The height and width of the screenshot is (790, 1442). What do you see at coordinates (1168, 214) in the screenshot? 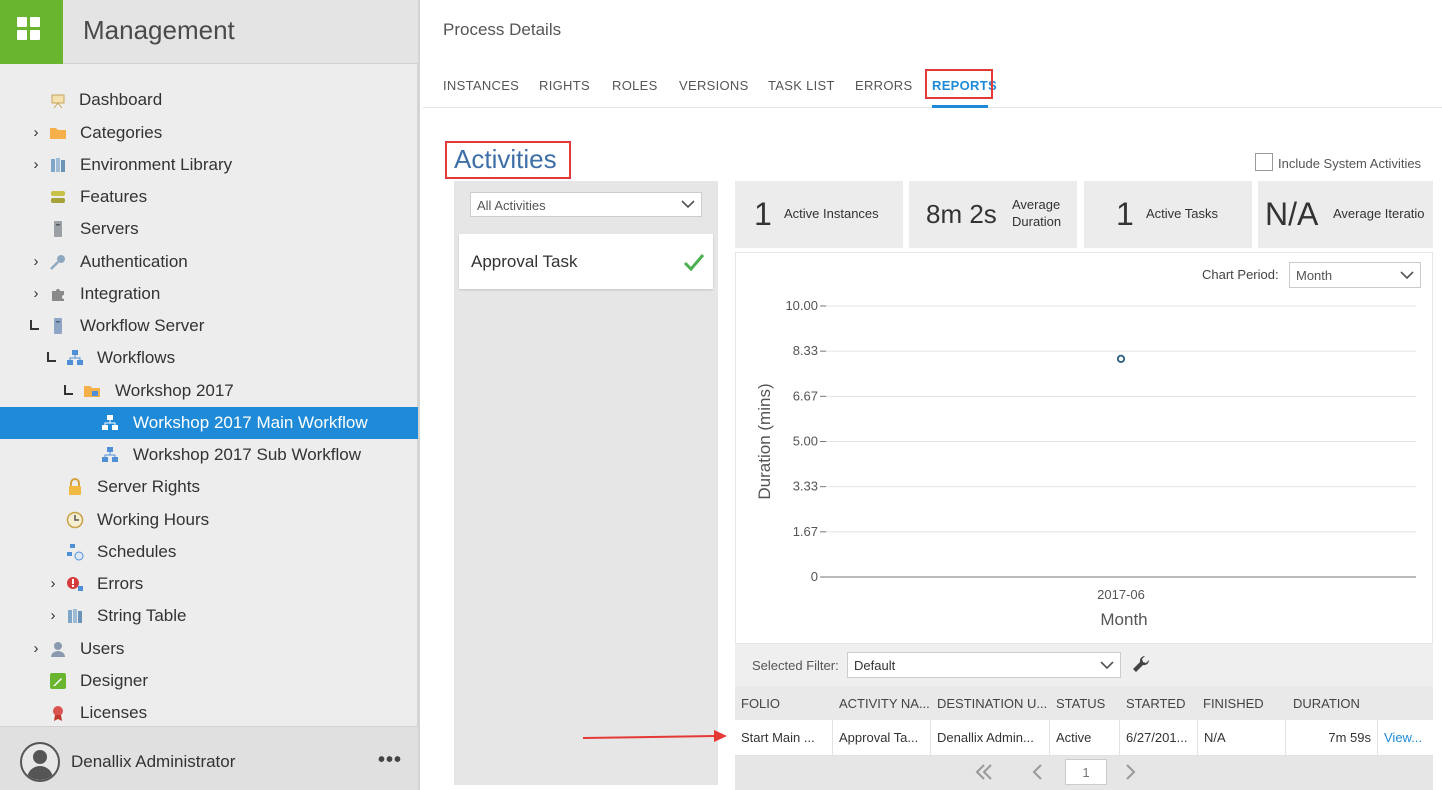
I see `stat-active-tasks: 1 Active Tasks` at bounding box center [1168, 214].